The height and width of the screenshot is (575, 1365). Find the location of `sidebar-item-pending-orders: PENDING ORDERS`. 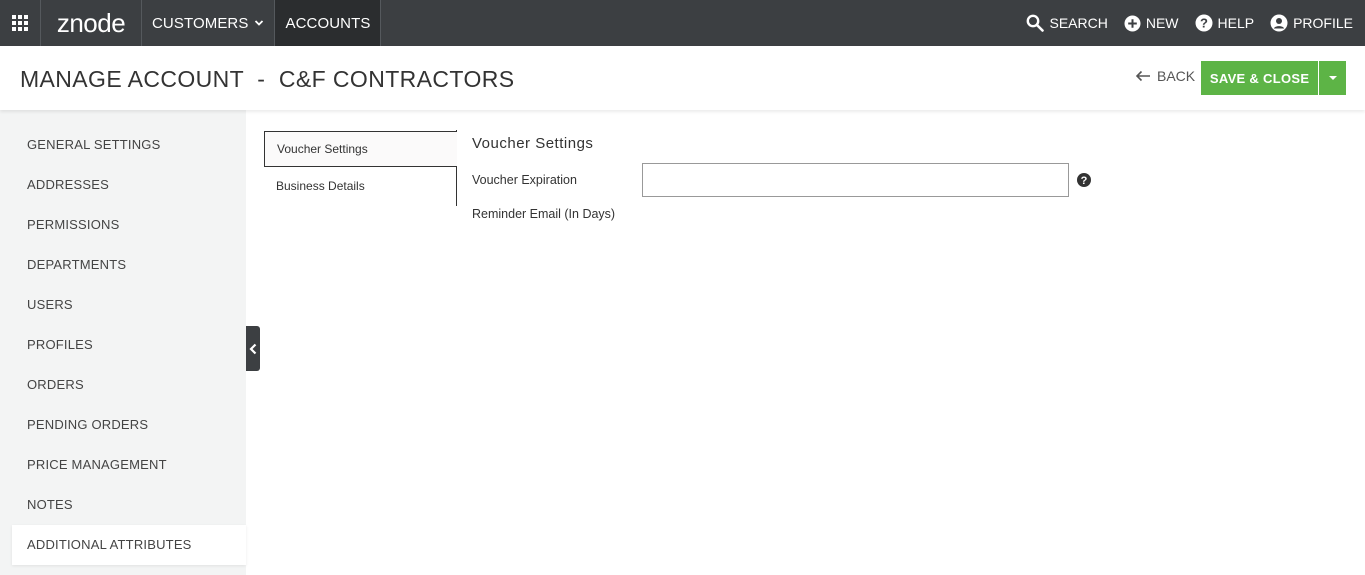

sidebar-item-pending-orders: PENDING ORDERS is located at coordinates (87, 424).